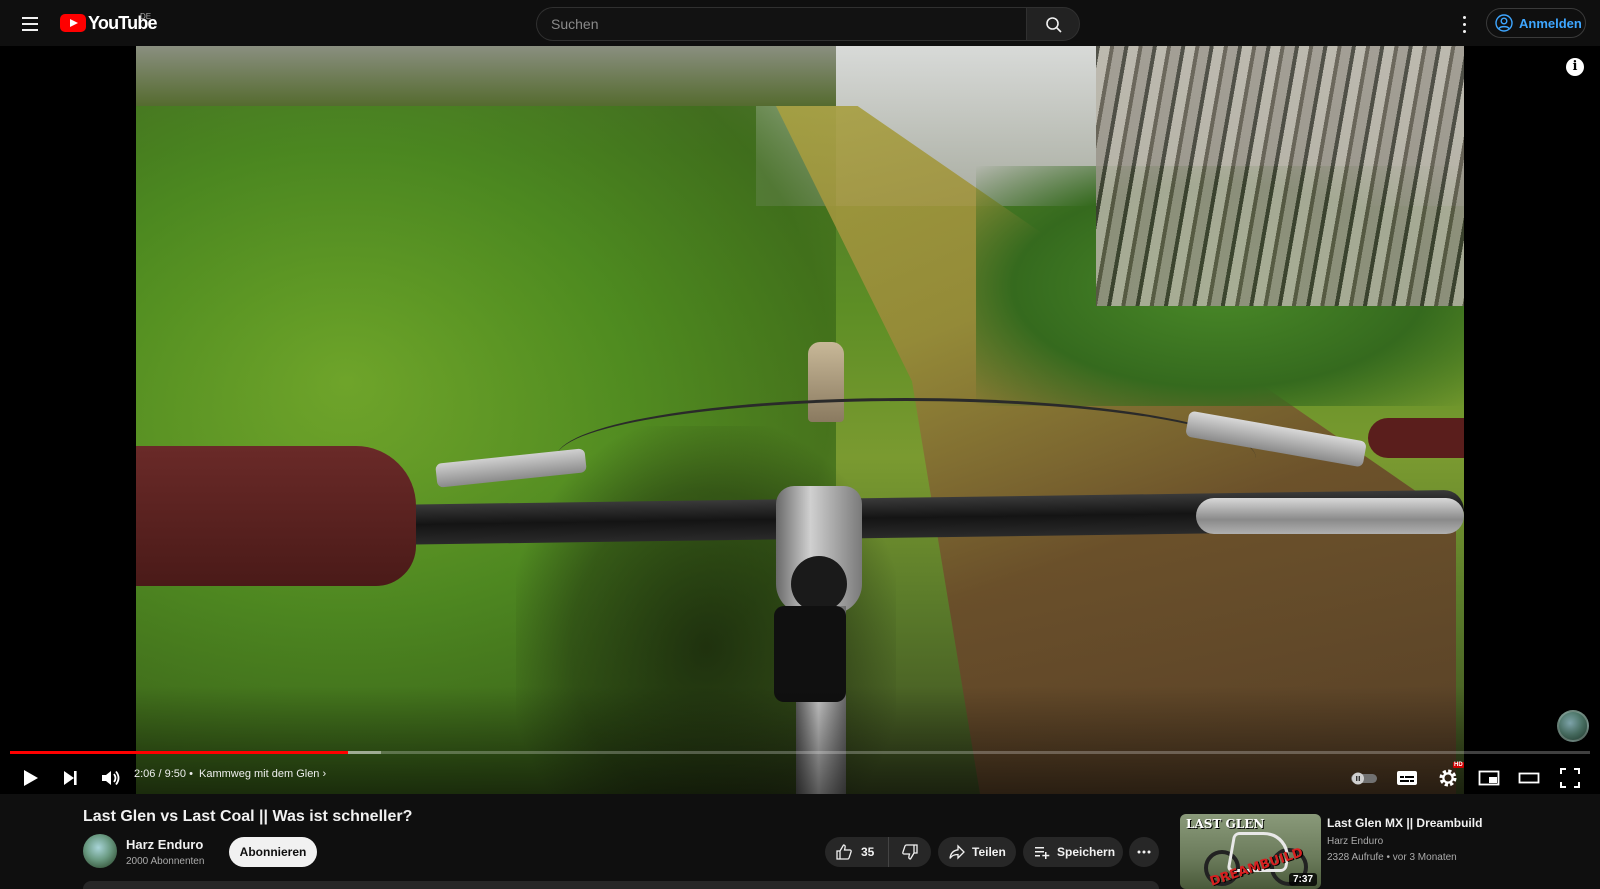 The image size is (1600, 889). I want to click on save-playlist-icon, so click(1042, 853).